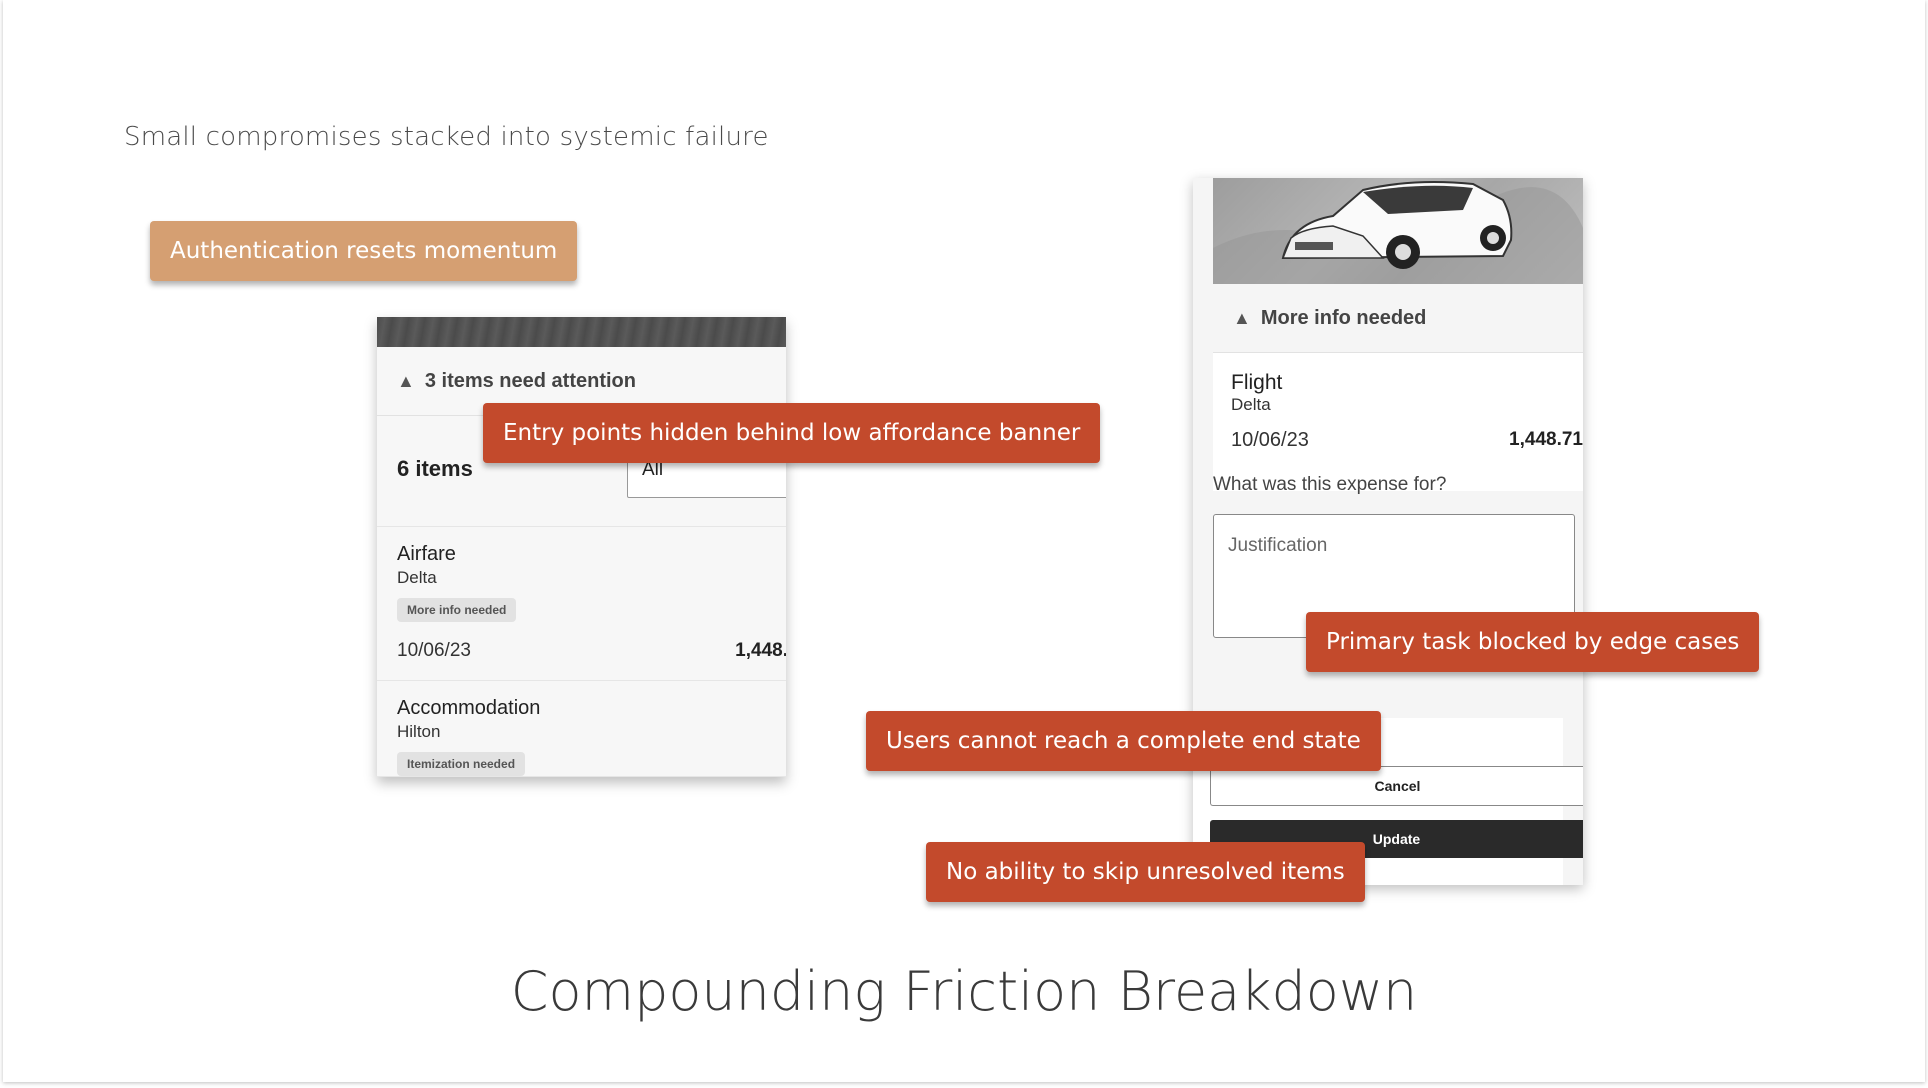 The height and width of the screenshot is (1088, 1928). What do you see at coordinates (1270, 440) in the screenshot?
I see `flight-date: 10/06/23` at bounding box center [1270, 440].